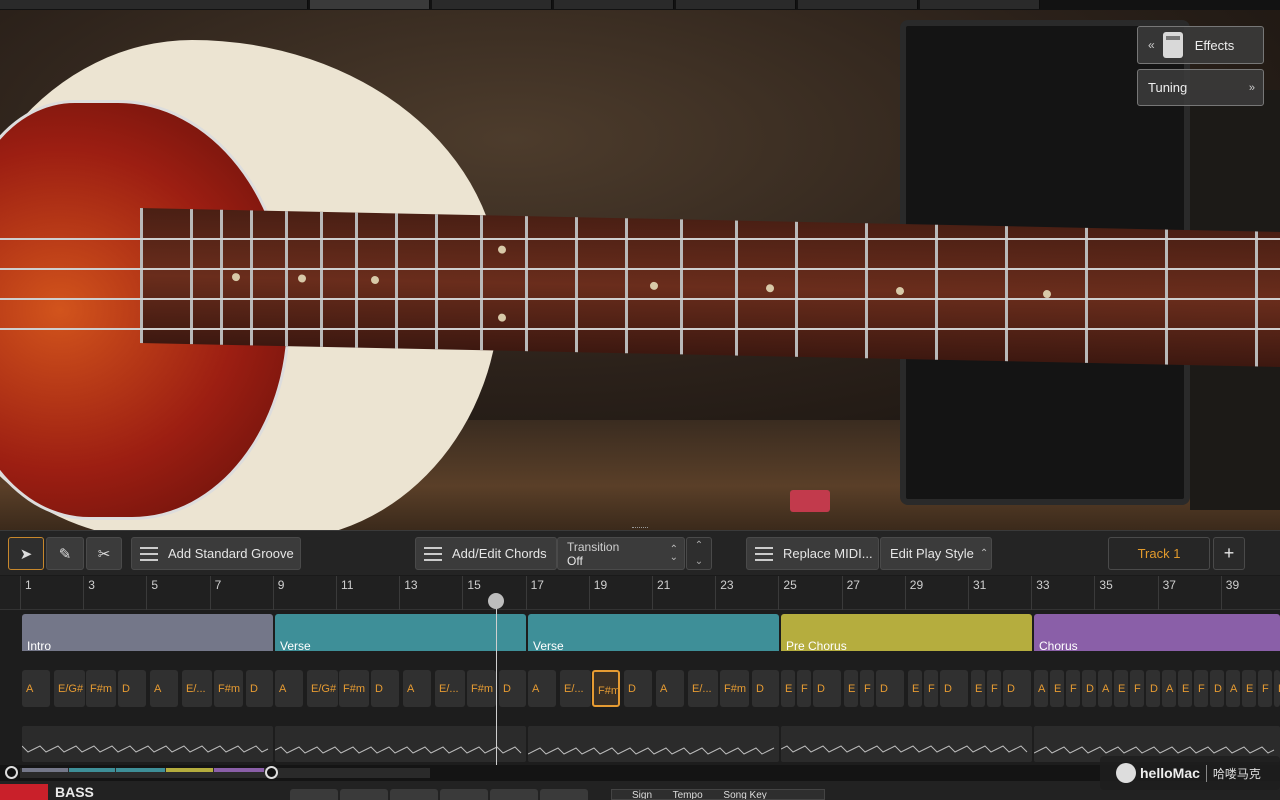 The image size is (1280, 800). I want to click on bar-ruler: 1 3 5 7 9 11 13 15 17 19 21 23 25 27 29 31 33 35 37 39, so click(640, 593).